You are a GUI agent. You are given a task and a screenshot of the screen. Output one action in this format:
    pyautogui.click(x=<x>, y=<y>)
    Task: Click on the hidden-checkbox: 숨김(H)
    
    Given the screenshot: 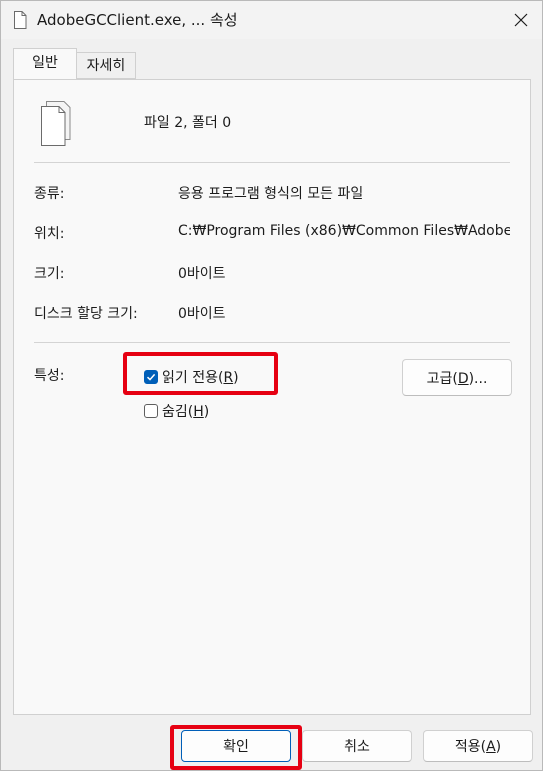 What is the action you would take?
    pyautogui.click(x=176, y=411)
    